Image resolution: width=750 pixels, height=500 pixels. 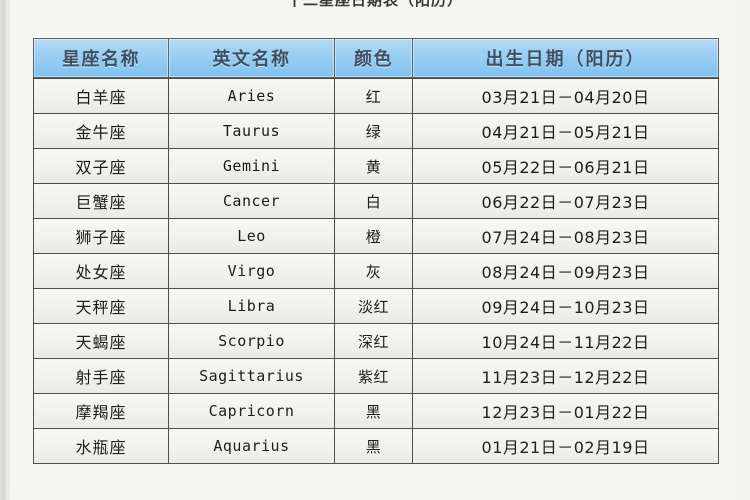 I want to click on cell-birth-date: 12月23日－01月22日, so click(x=565, y=411).